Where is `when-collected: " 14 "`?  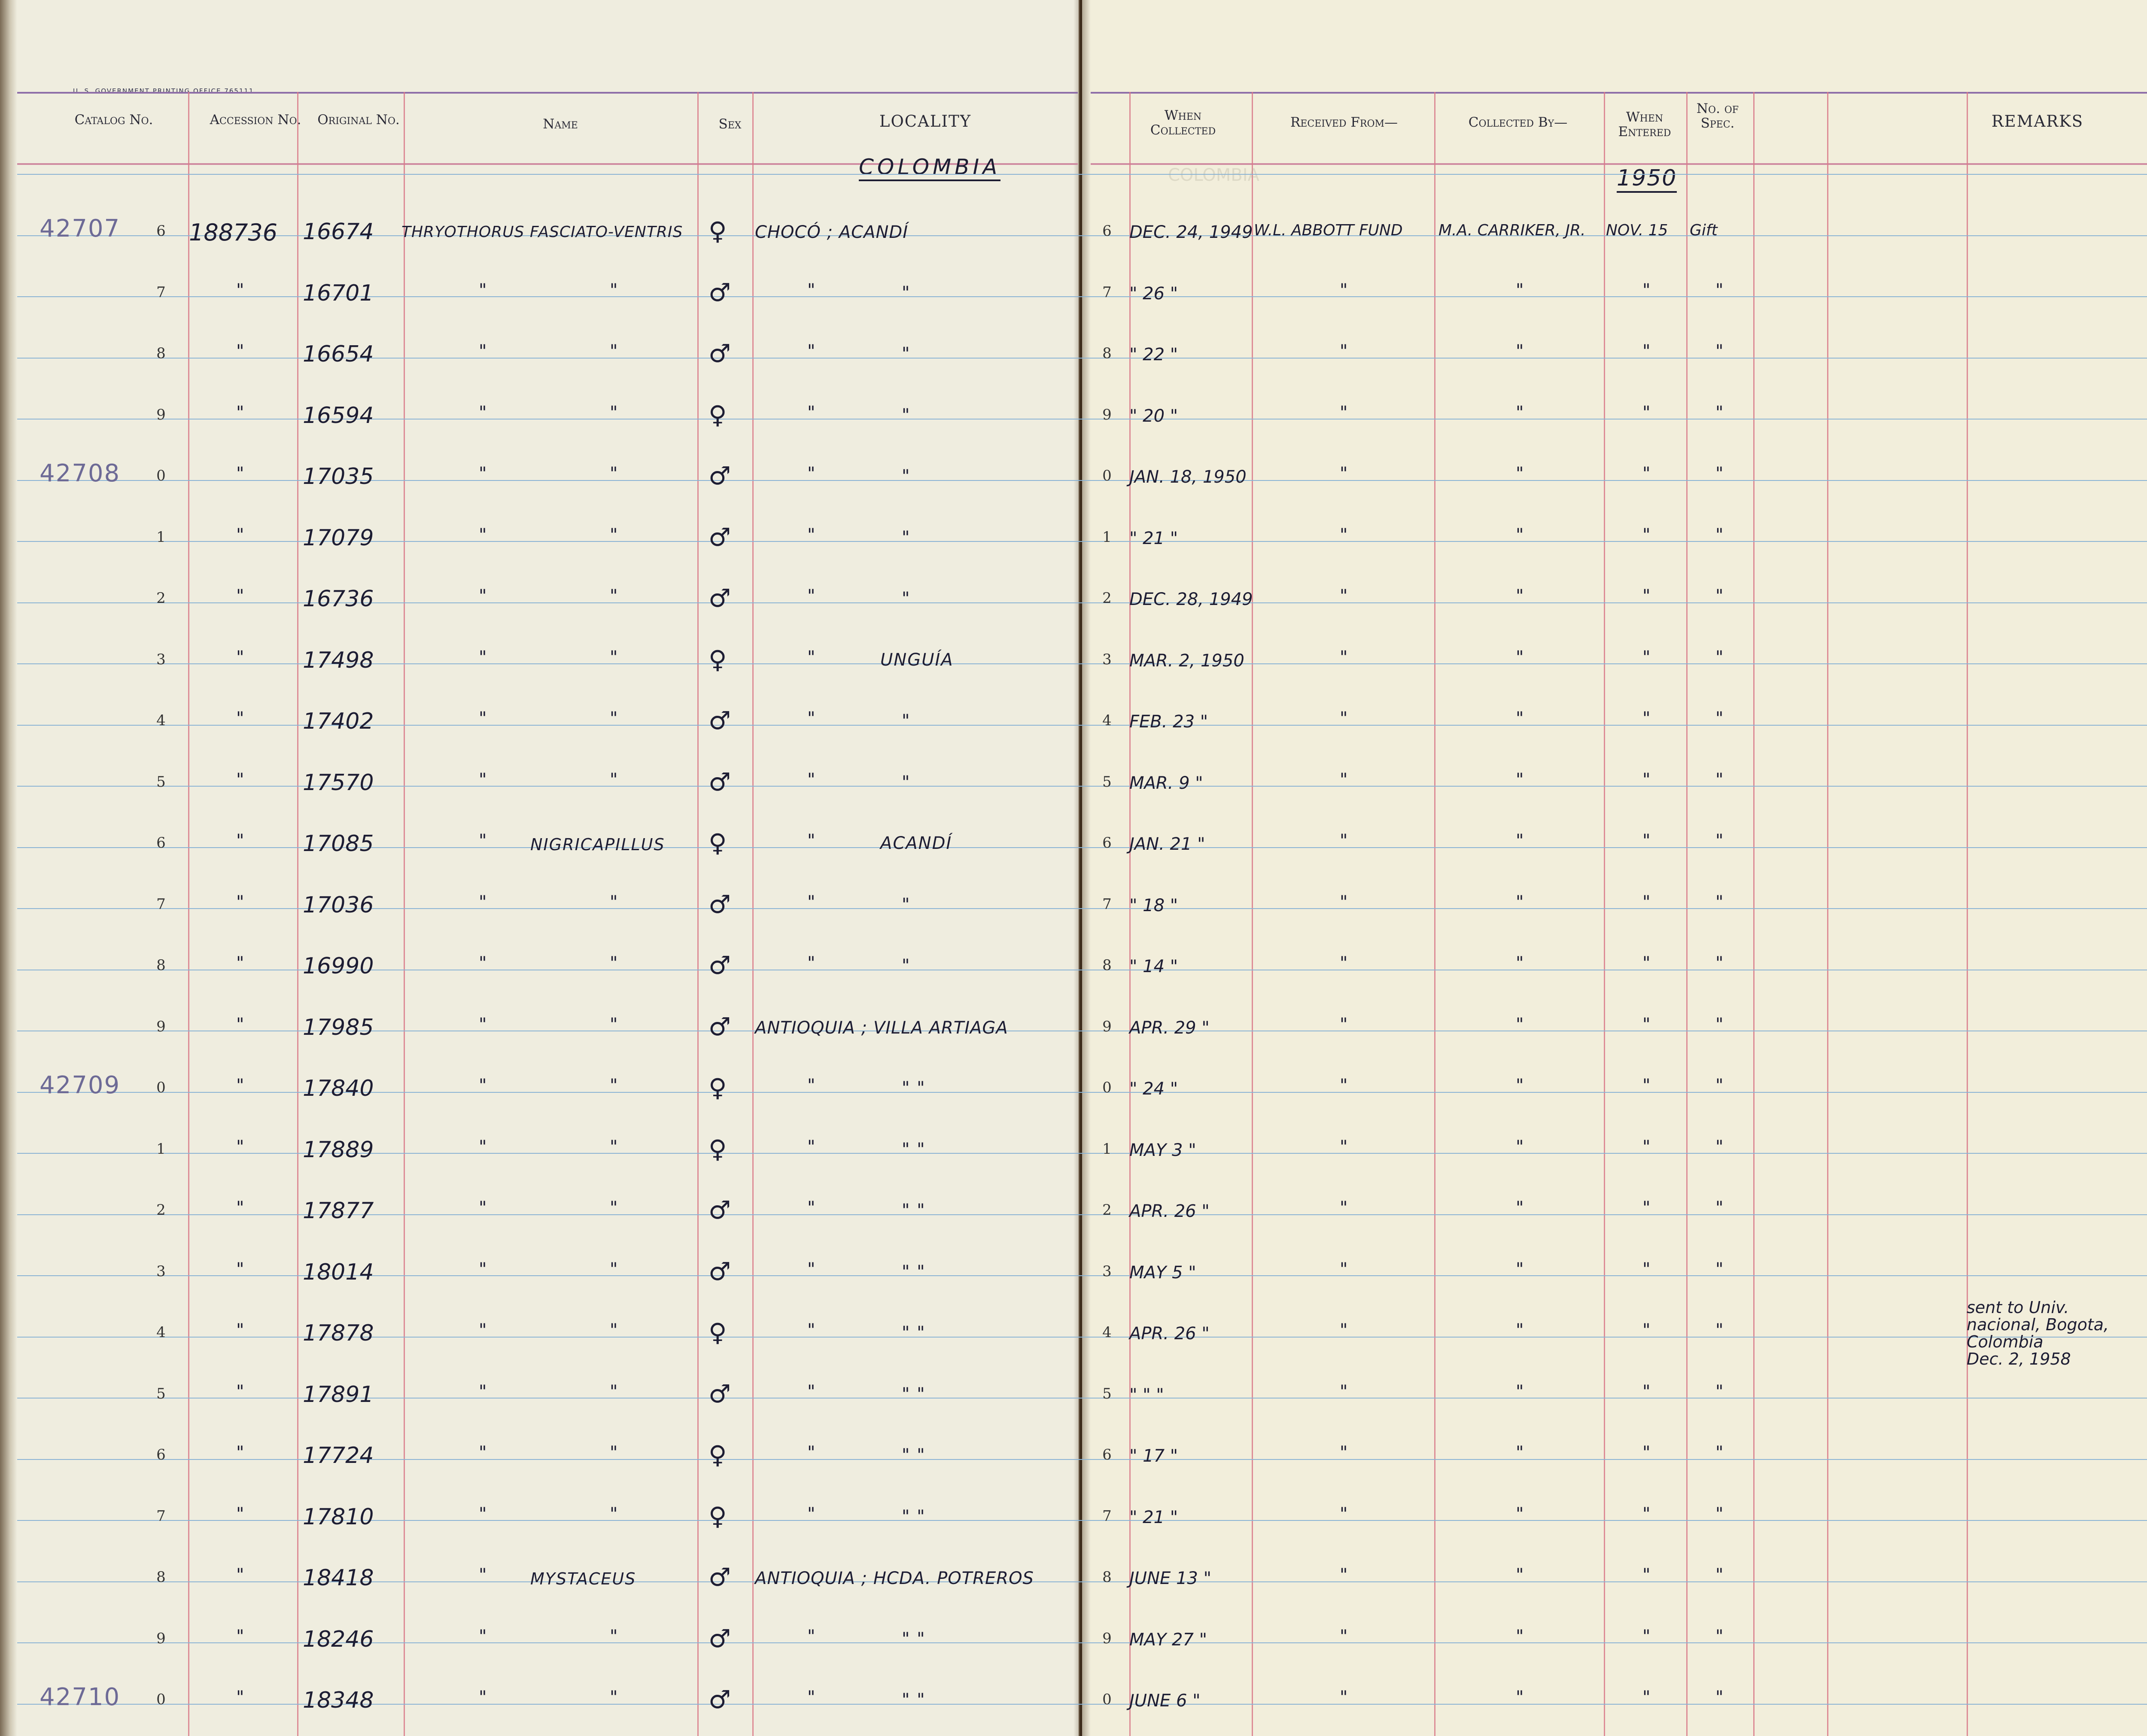 when-collected: " 14 " is located at coordinates (1153, 967).